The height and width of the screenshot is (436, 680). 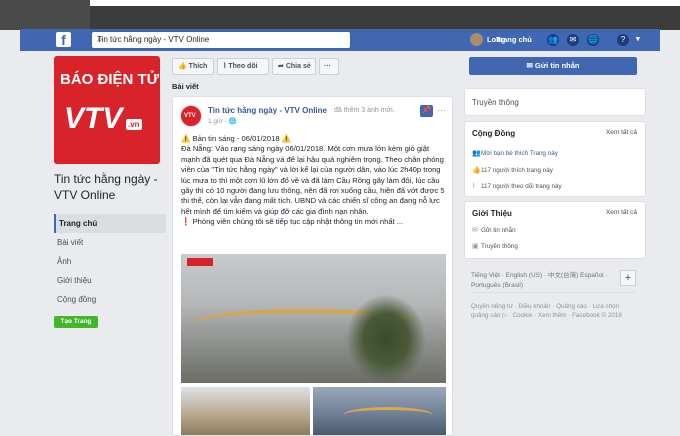 What do you see at coordinates (93, 118) in the screenshot?
I see `logo-brand: VTV` at bounding box center [93, 118].